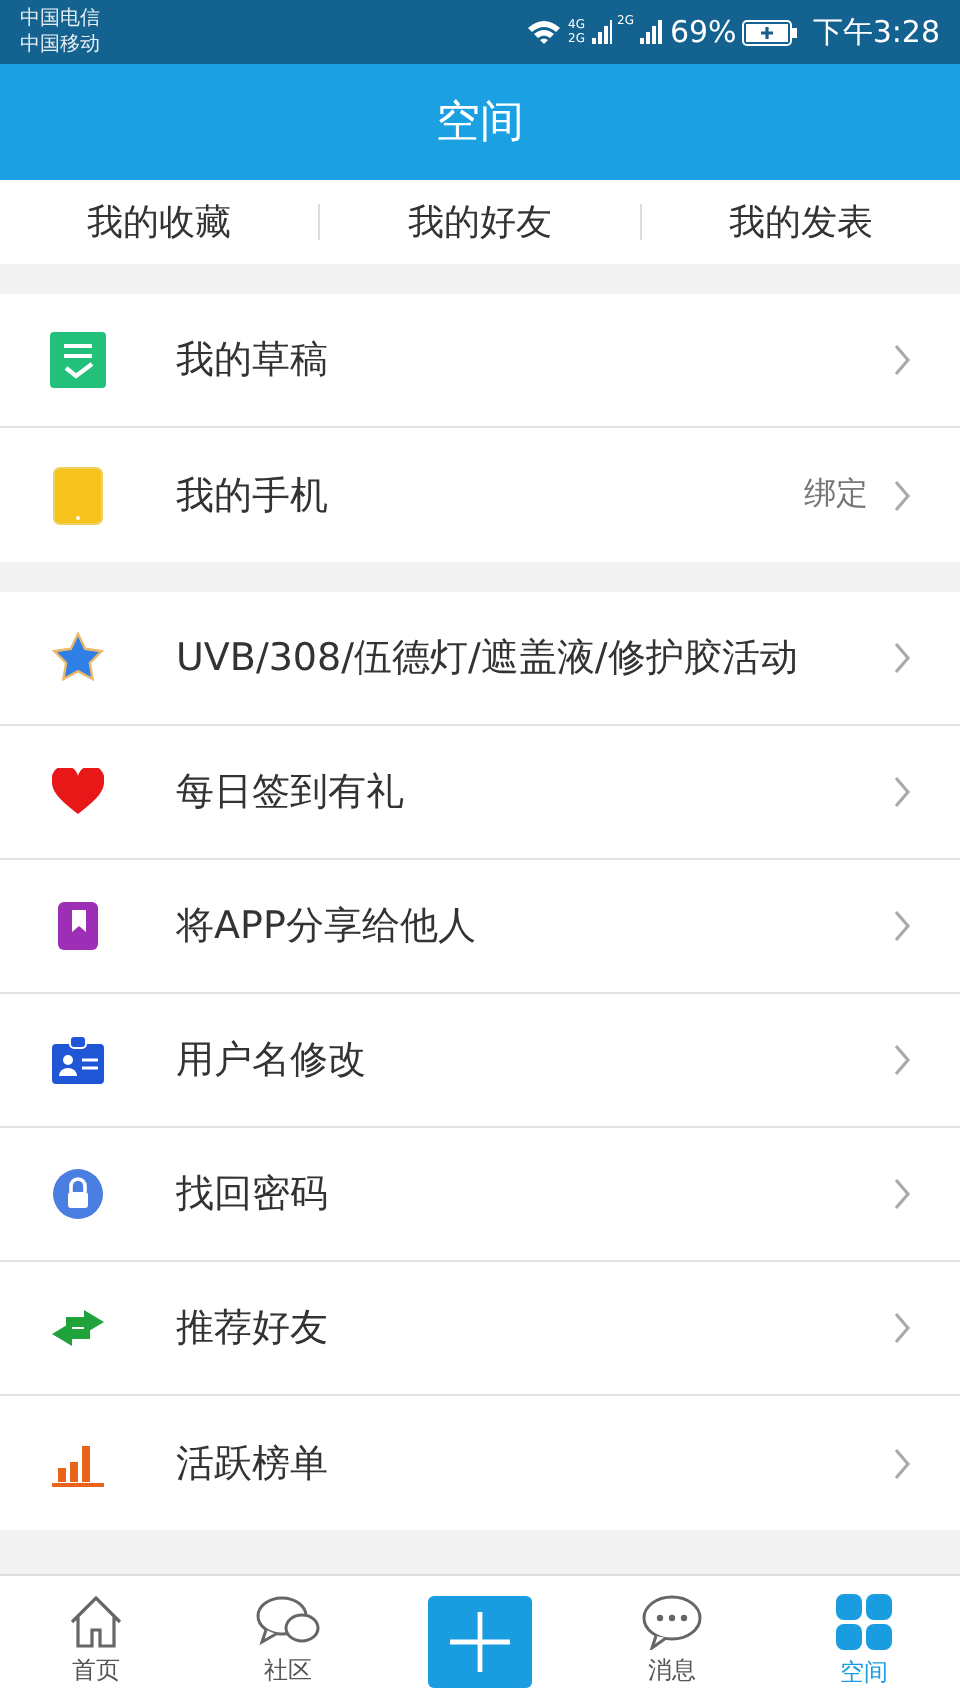  What do you see at coordinates (159, 222) in the screenshot?
I see `tab: 我的收藏` at bounding box center [159, 222].